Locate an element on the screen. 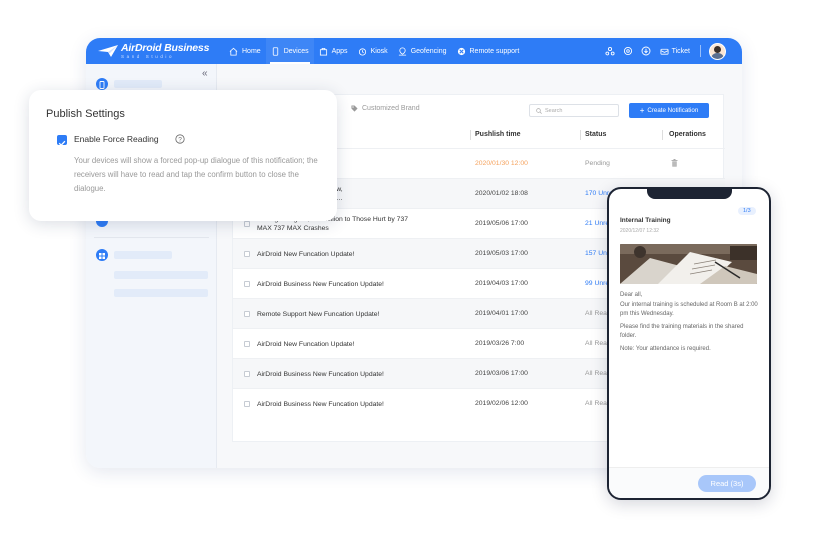  nav-item-devices: Devices is located at coordinates (289, 51).